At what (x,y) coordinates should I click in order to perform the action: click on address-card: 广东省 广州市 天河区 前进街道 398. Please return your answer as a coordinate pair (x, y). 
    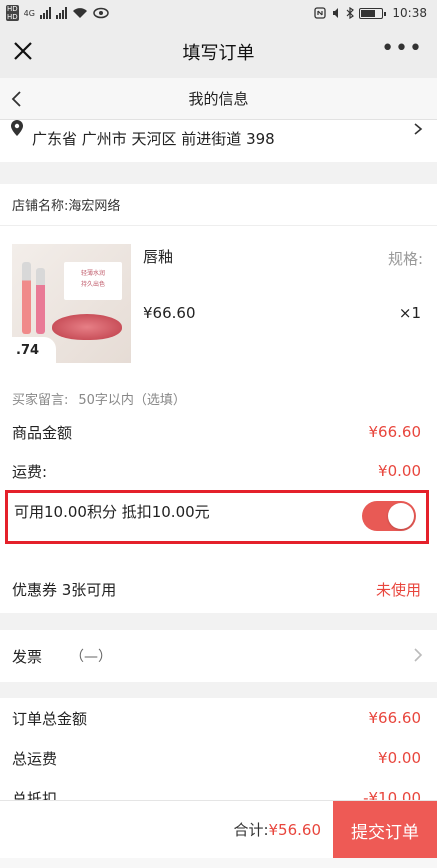
    Looking at the image, I should click on (218, 141).